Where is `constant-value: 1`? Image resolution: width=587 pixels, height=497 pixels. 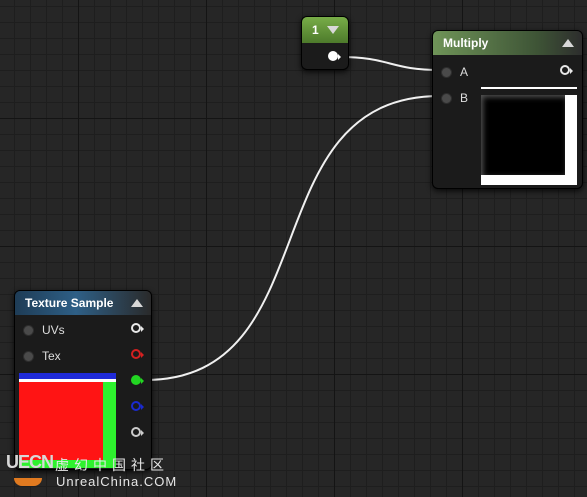
constant-value: 1 is located at coordinates (315, 30).